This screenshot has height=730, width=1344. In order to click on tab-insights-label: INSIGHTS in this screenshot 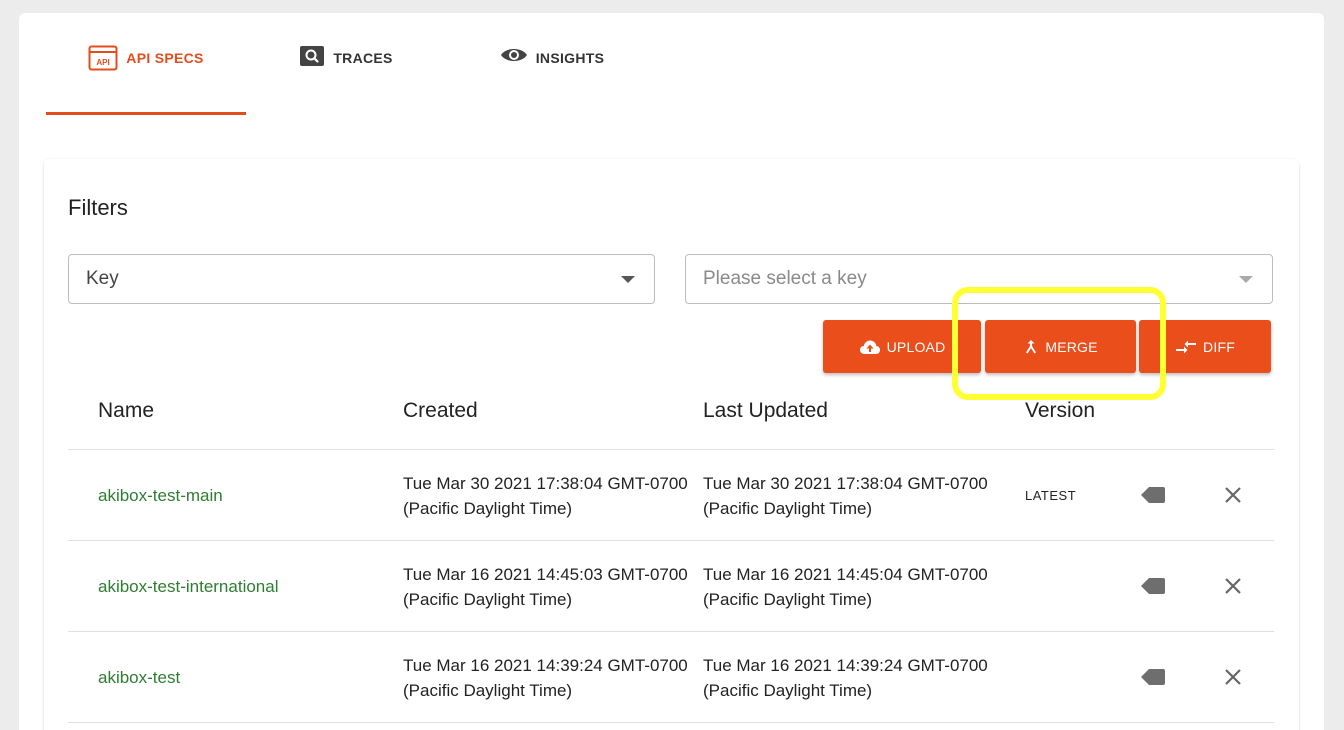, I will do `click(570, 58)`.